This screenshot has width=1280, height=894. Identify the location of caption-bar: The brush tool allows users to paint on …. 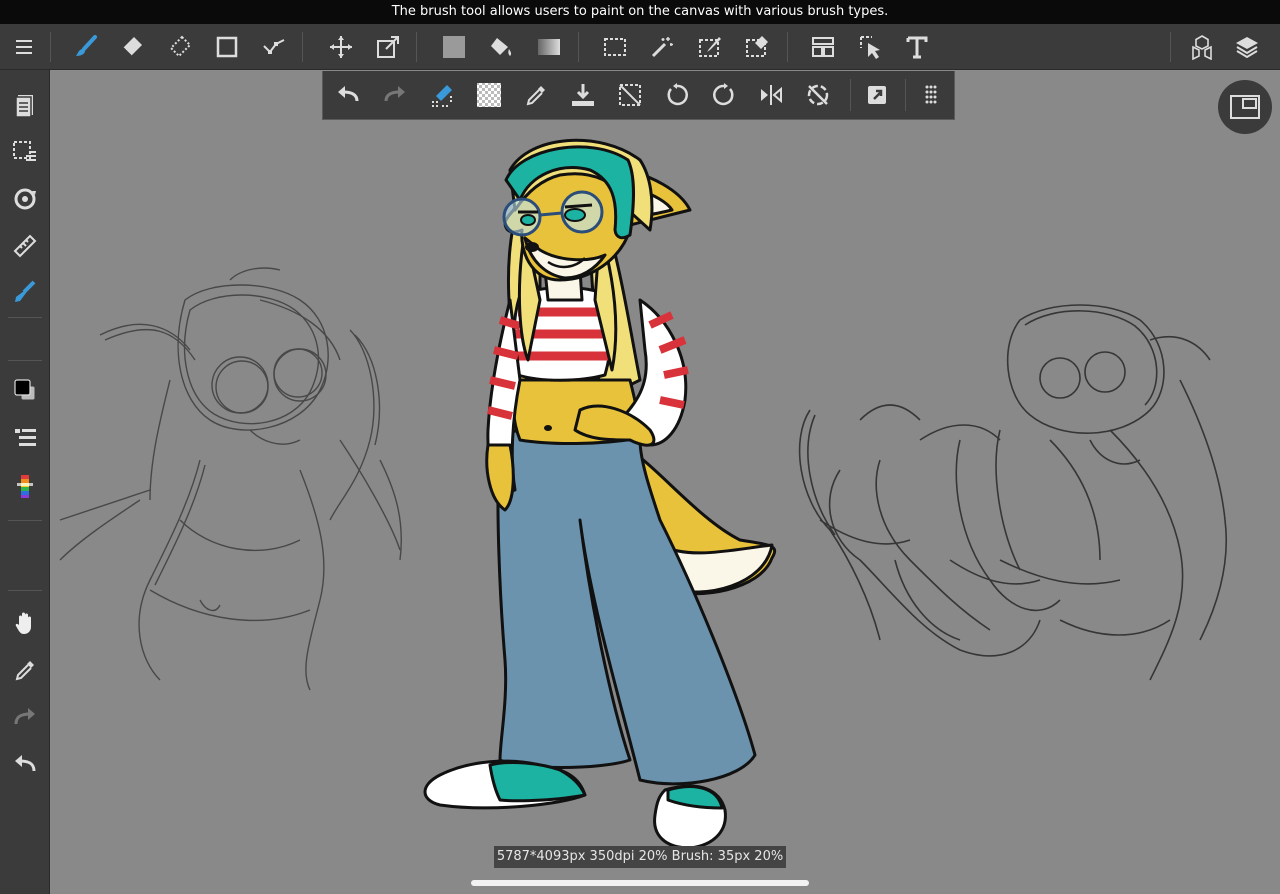
(640, 12).